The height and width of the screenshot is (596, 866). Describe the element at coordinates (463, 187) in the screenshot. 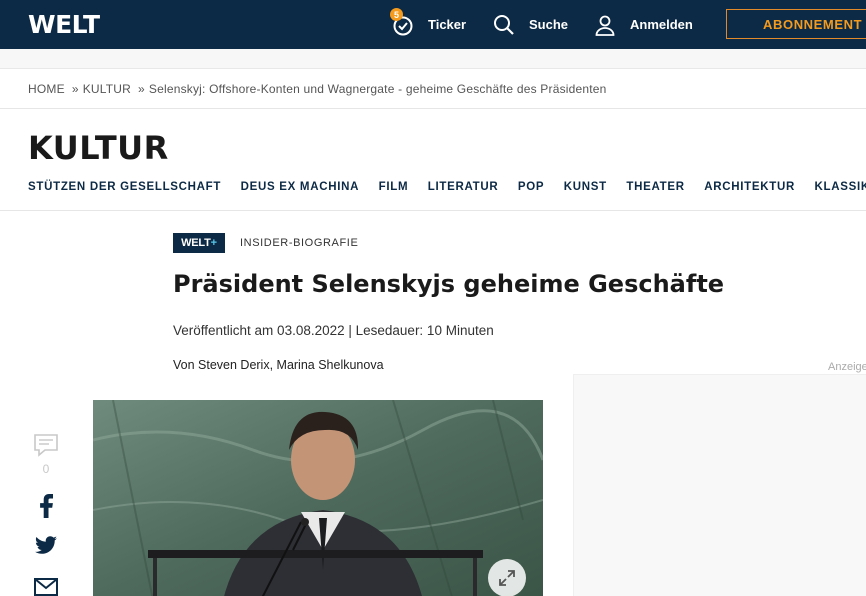

I see `subnav-item-literatur: LITERATUR` at that location.